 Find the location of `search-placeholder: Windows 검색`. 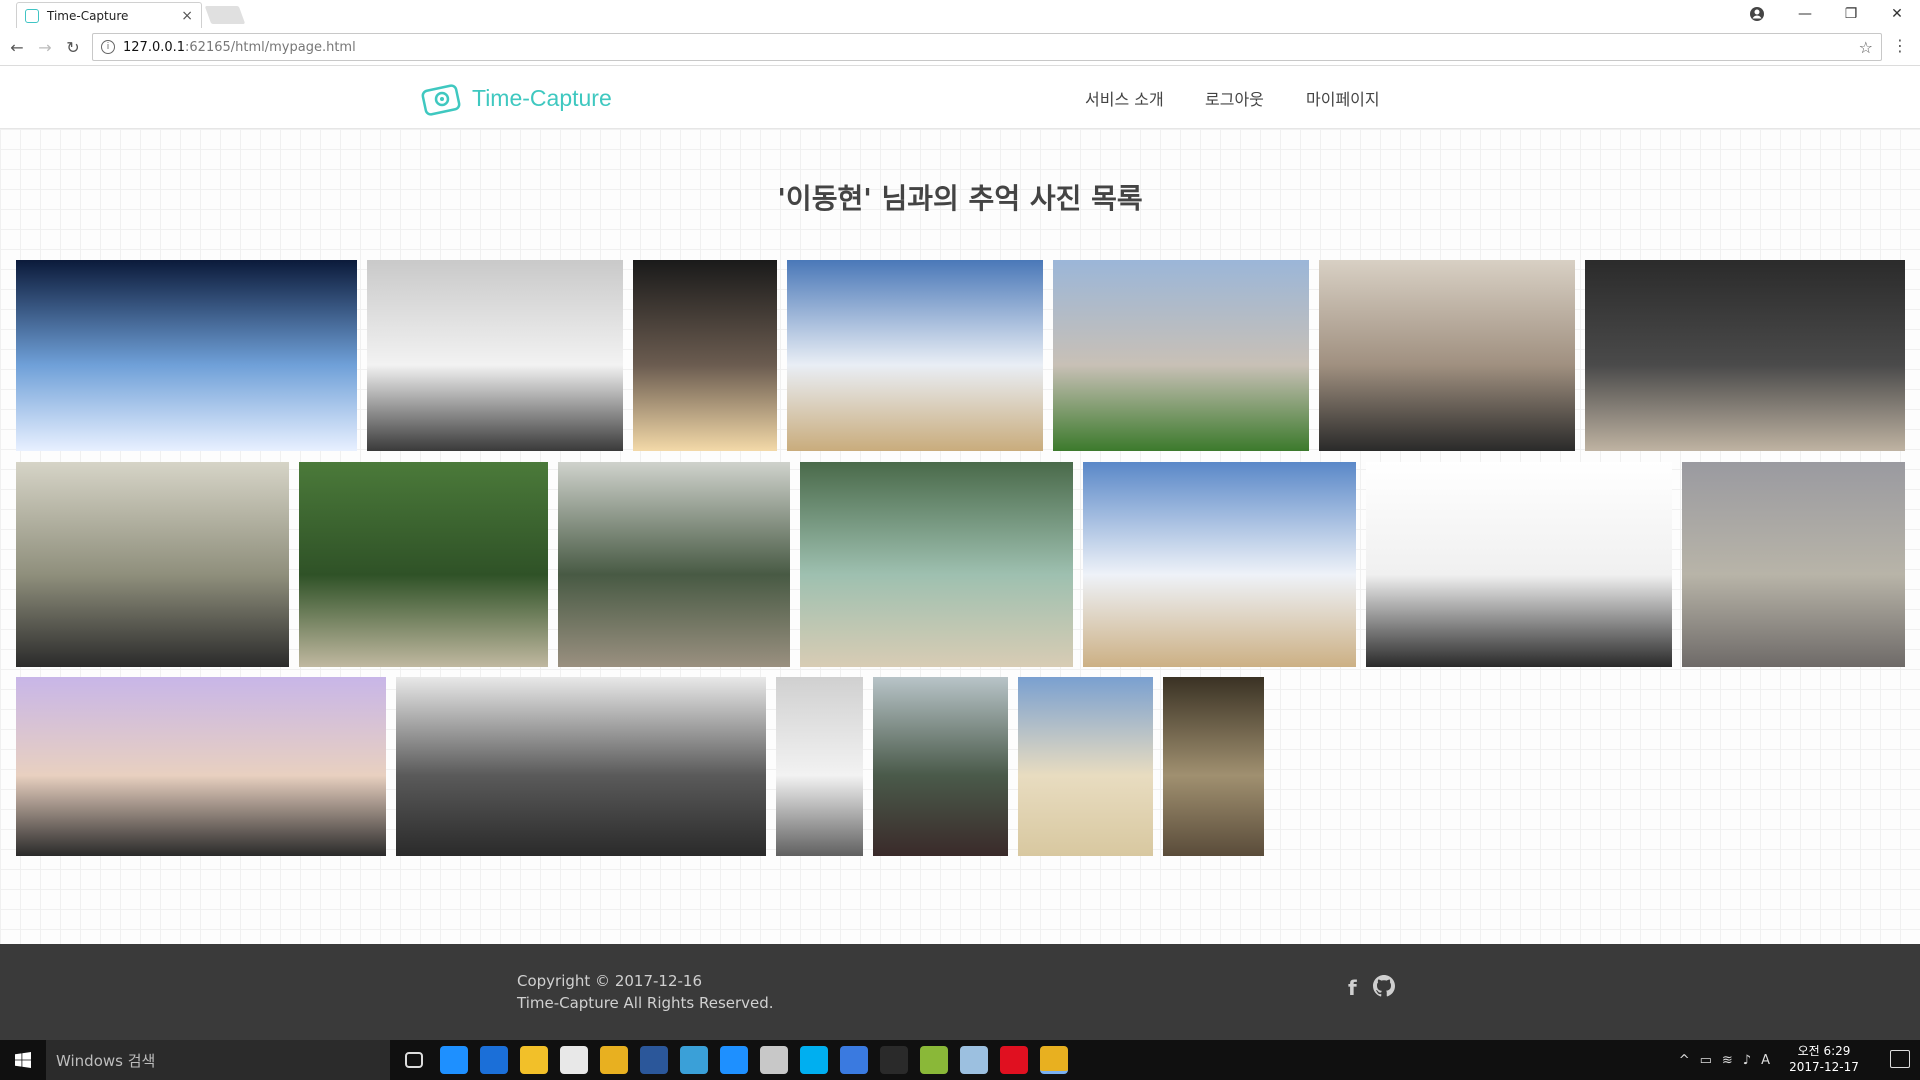

search-placeholder: Windows 검색 is located at coordinates (106, 1060).